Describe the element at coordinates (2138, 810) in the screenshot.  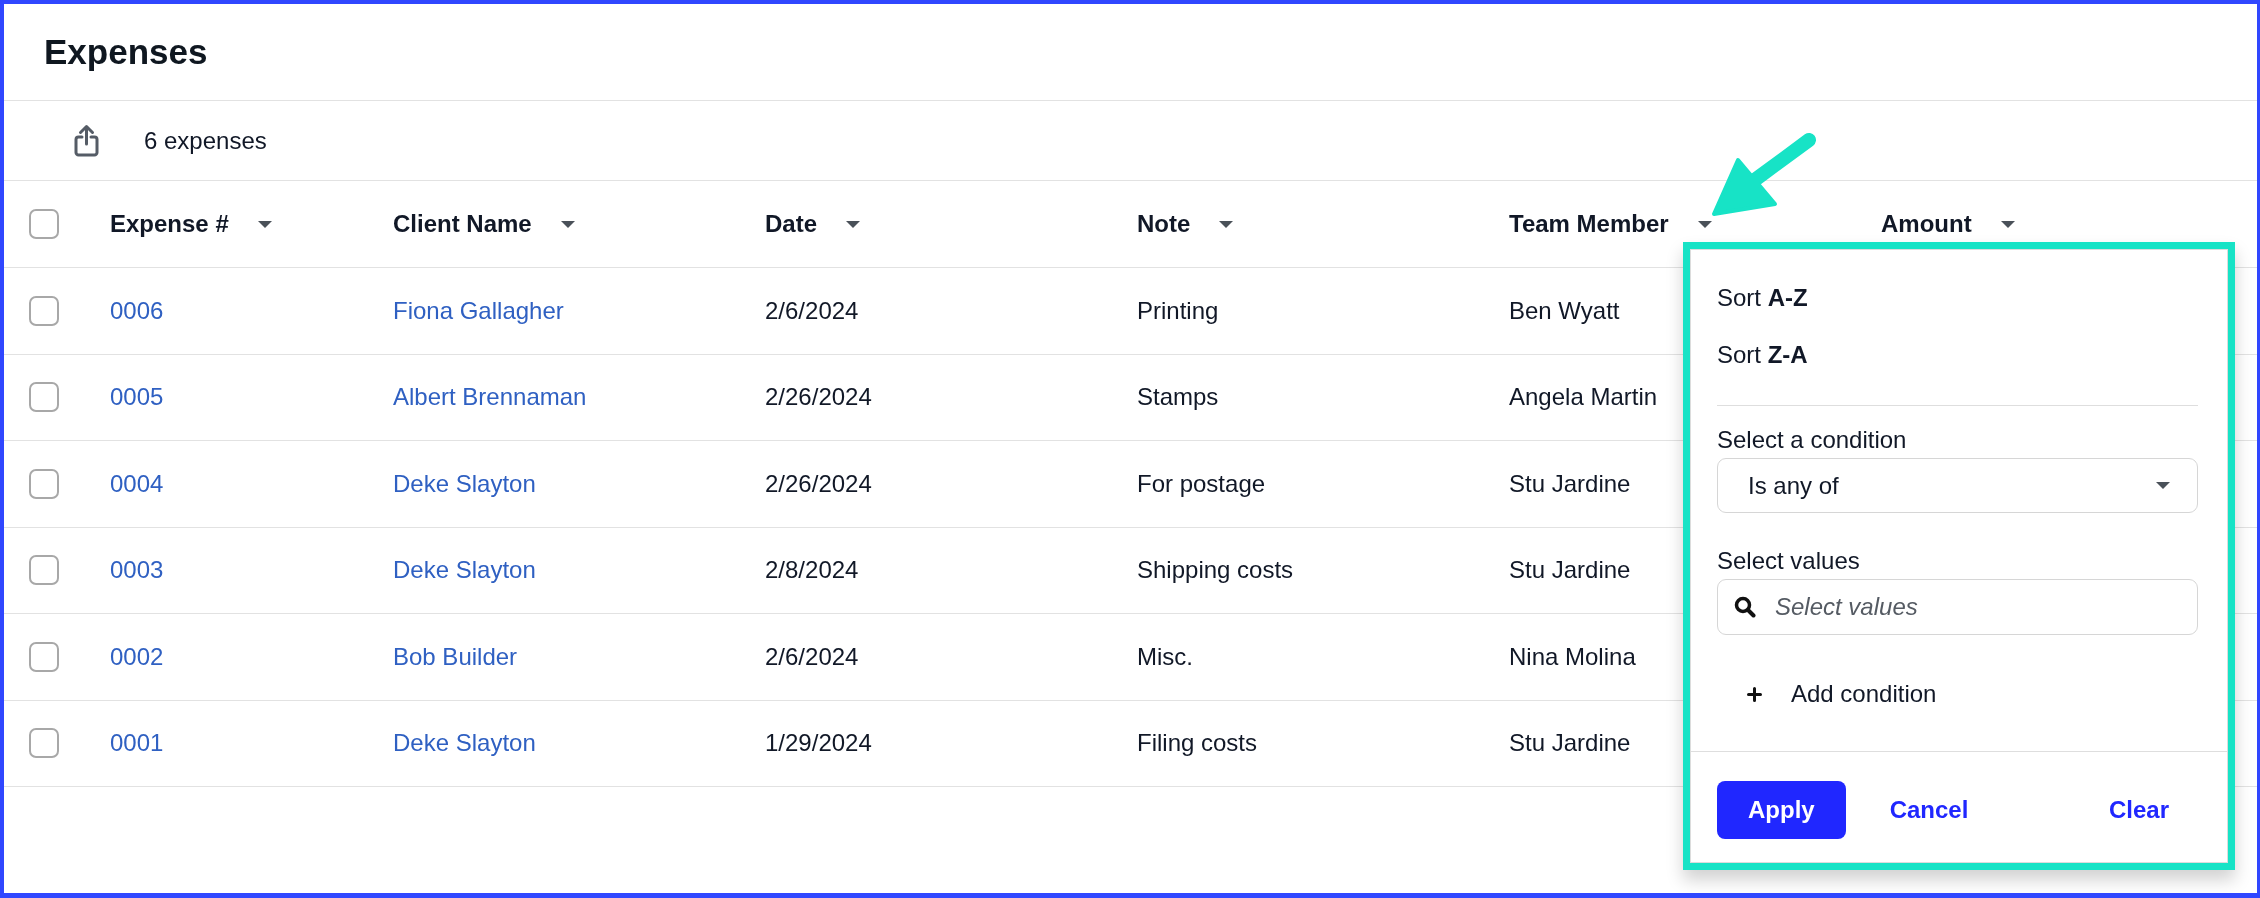
I see `text-button: Clear` at that location.